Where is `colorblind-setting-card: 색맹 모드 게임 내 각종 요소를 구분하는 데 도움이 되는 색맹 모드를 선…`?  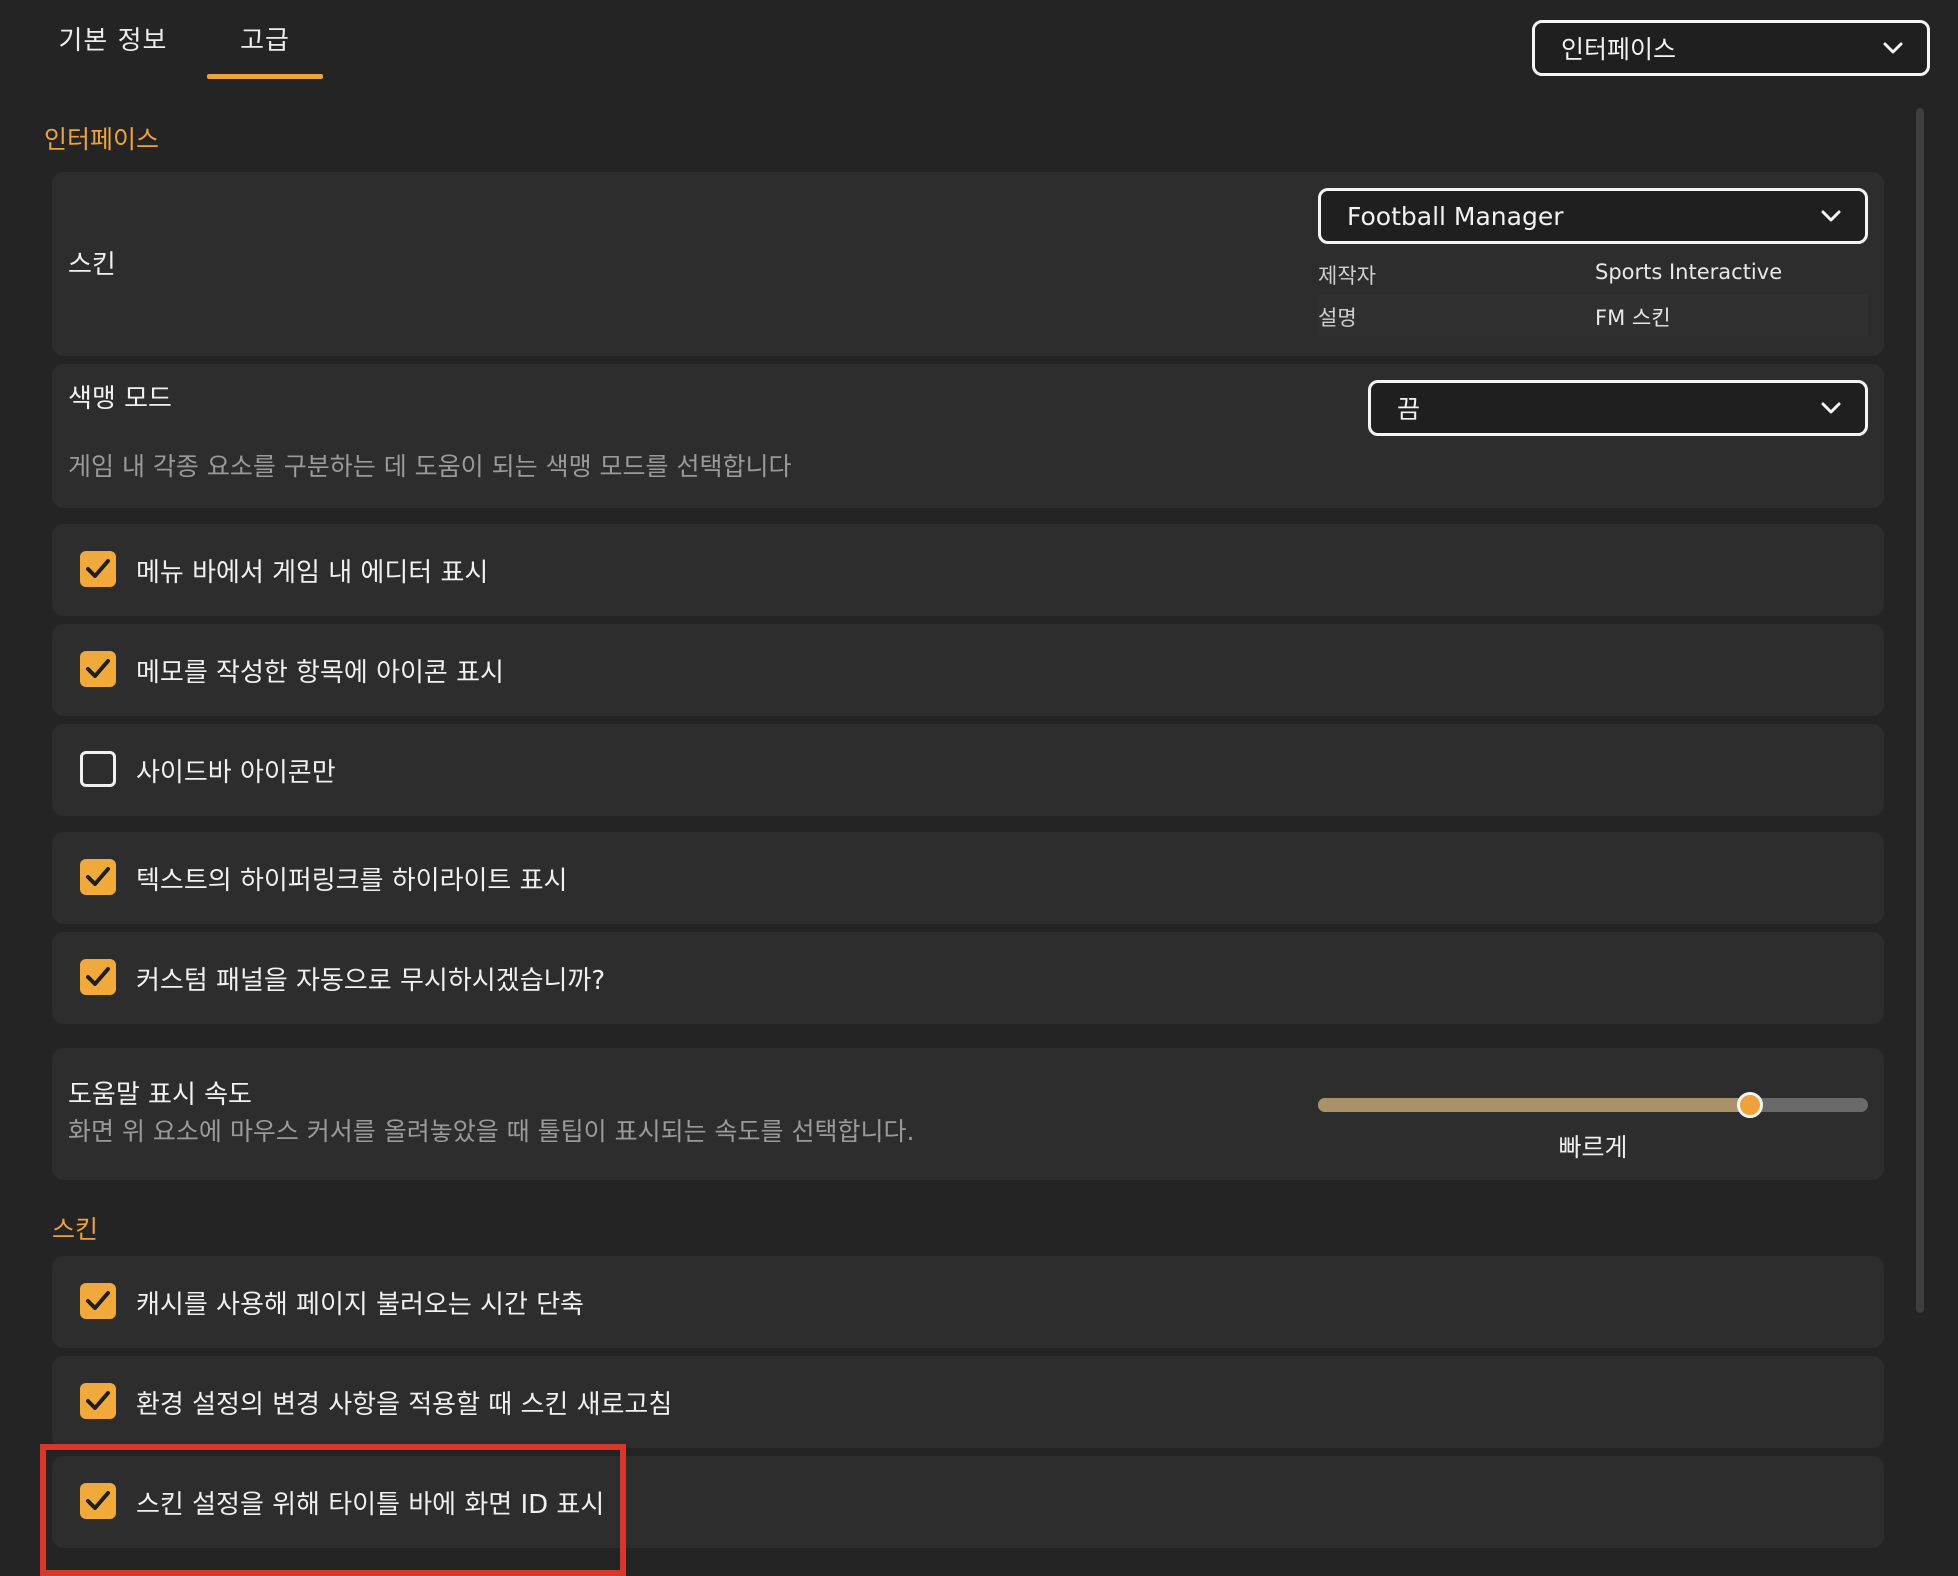 colorblind-setting-card: 색맹 모드 게임 내 각종 요소를 구분하는 데 도움이 되는 색맹 모드를 선… is located at coordinates (968, 436).